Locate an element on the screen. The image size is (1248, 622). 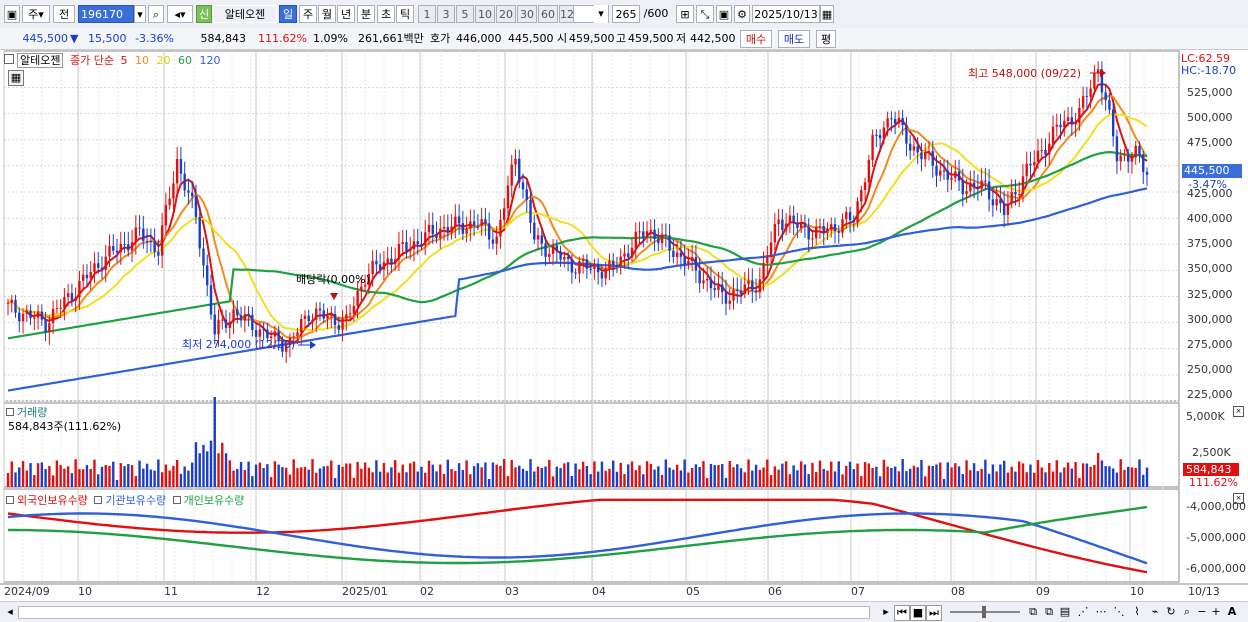
low-price: 442,500 is located at coordinates (713, 38).